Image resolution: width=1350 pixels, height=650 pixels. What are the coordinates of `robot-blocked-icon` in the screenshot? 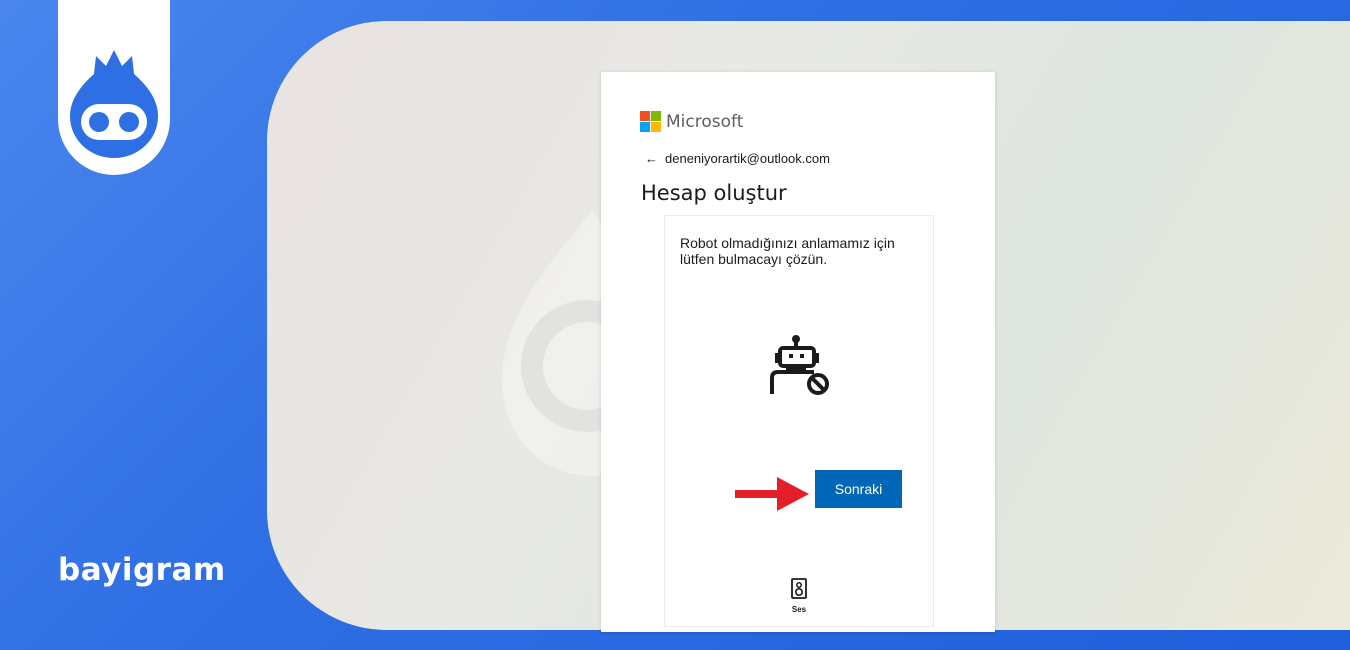 It's located at (799, 365).